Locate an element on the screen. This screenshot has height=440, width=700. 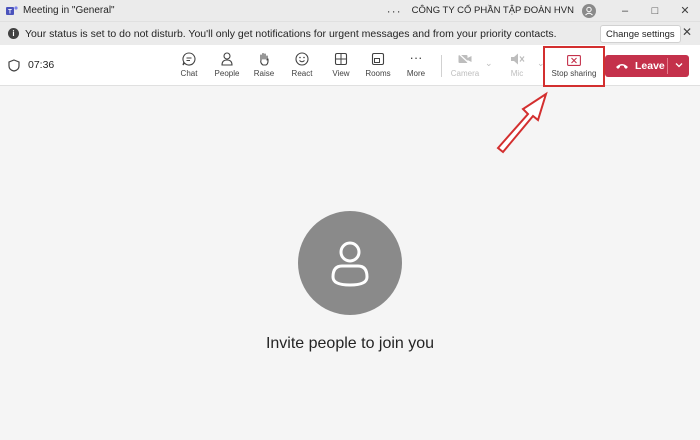
view-label: View is located at coordinates (341, 73).